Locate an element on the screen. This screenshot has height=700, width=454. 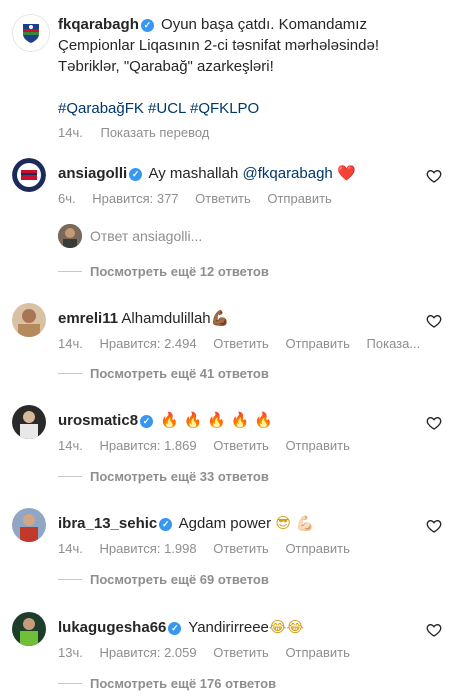
comment-body: Ay mashallah is located at coordinates (193, 173).